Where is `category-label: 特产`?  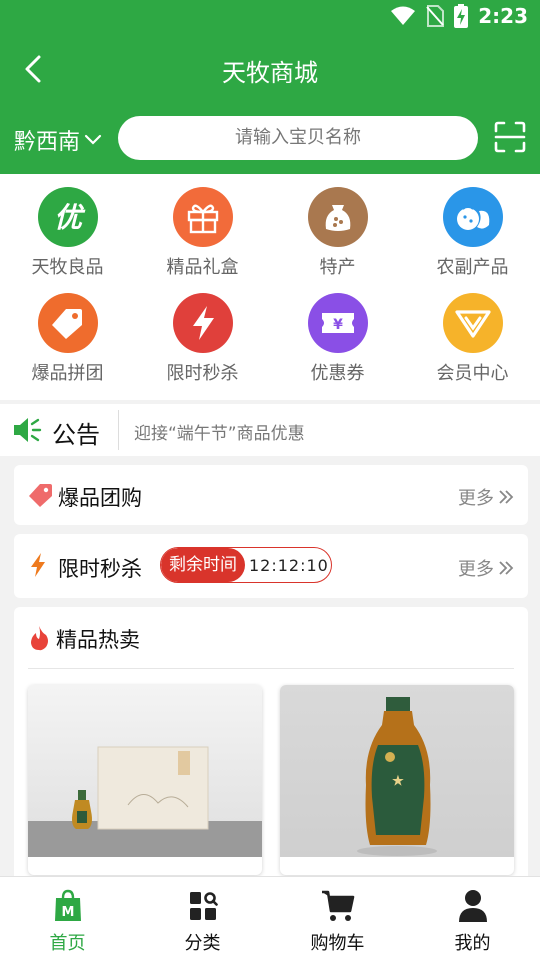
category-label: 特产 is located at coordinates (337, 267).